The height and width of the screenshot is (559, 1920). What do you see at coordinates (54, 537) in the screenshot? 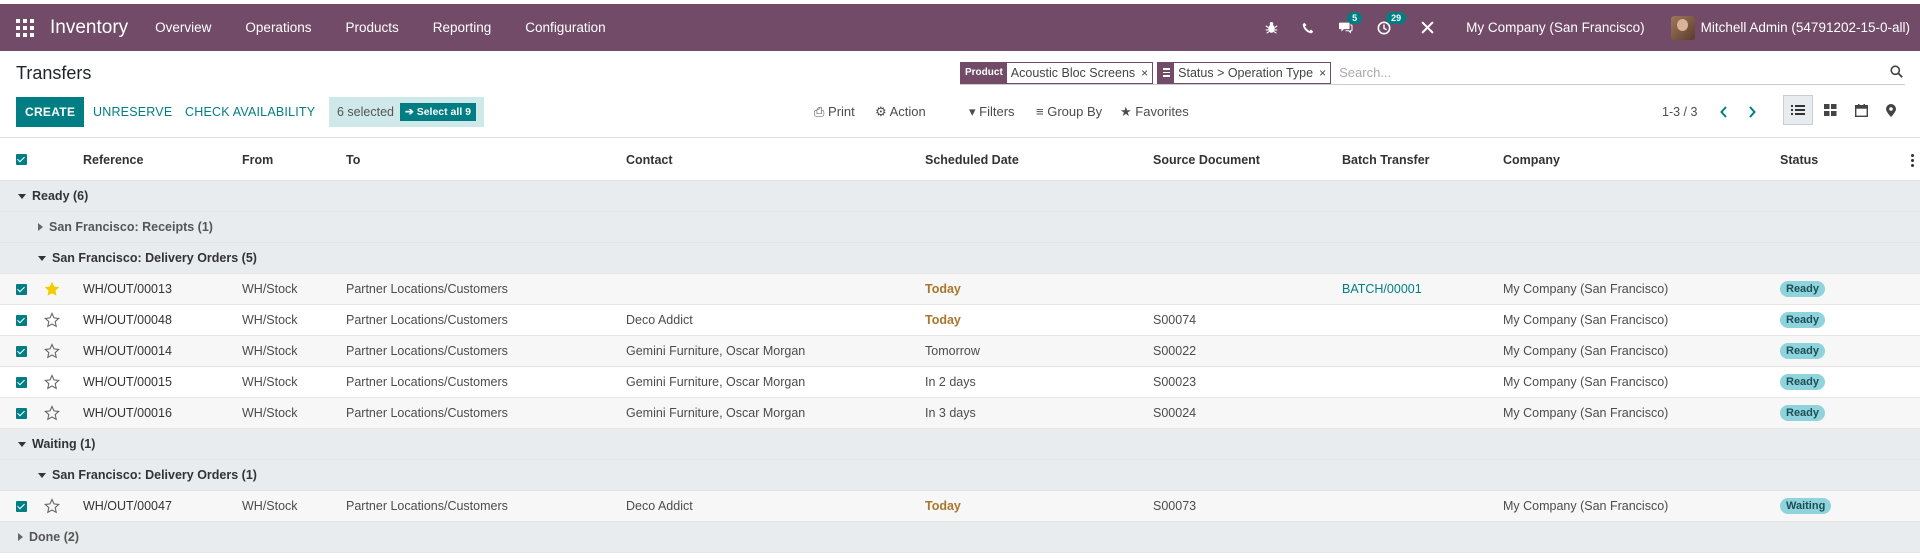
I see `group-name: Done (2)` at bounding box center [54, 537].